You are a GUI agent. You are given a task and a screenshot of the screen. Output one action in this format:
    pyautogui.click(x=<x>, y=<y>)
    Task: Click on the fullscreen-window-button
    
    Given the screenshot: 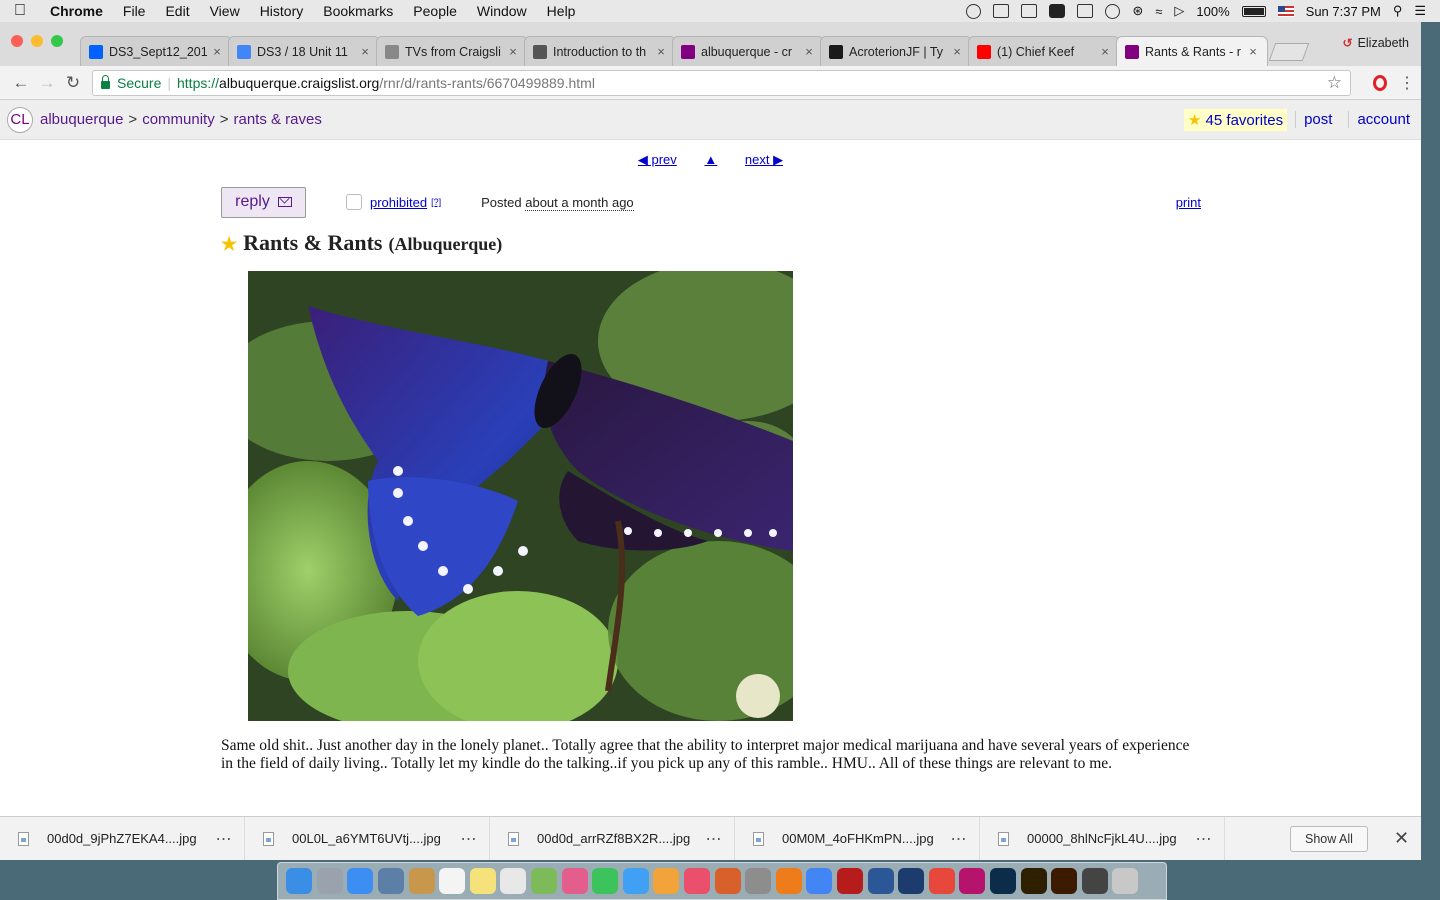 What is the action you would take?
    pyautogui.click(x=57, y=41)
    